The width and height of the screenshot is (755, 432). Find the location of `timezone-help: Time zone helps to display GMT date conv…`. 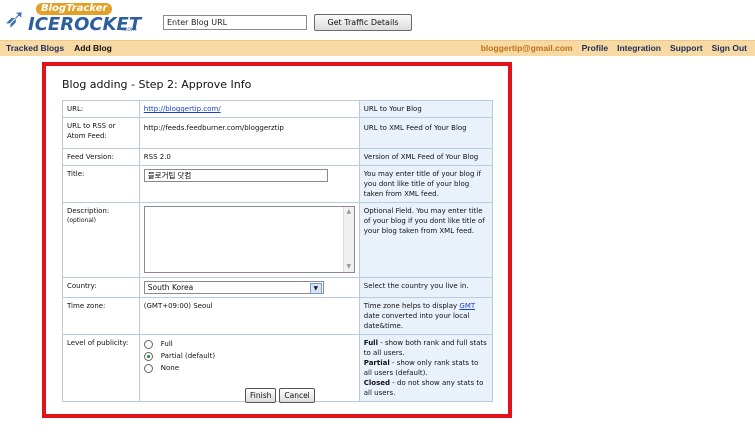

timezone-help: Time zone helps to display GMT date conv… is located at coordinates (426, 316).